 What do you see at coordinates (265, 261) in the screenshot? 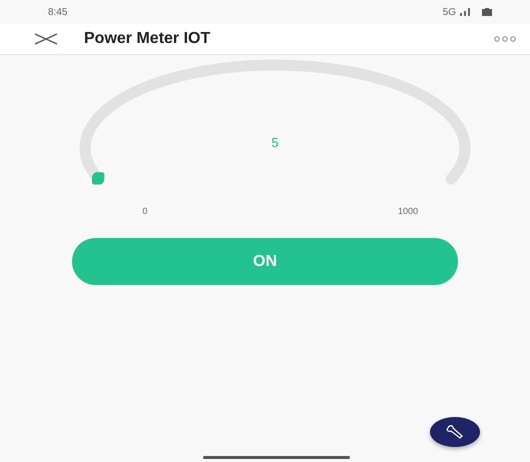
I see `power-button: ON` at bounding box center [265, 261].